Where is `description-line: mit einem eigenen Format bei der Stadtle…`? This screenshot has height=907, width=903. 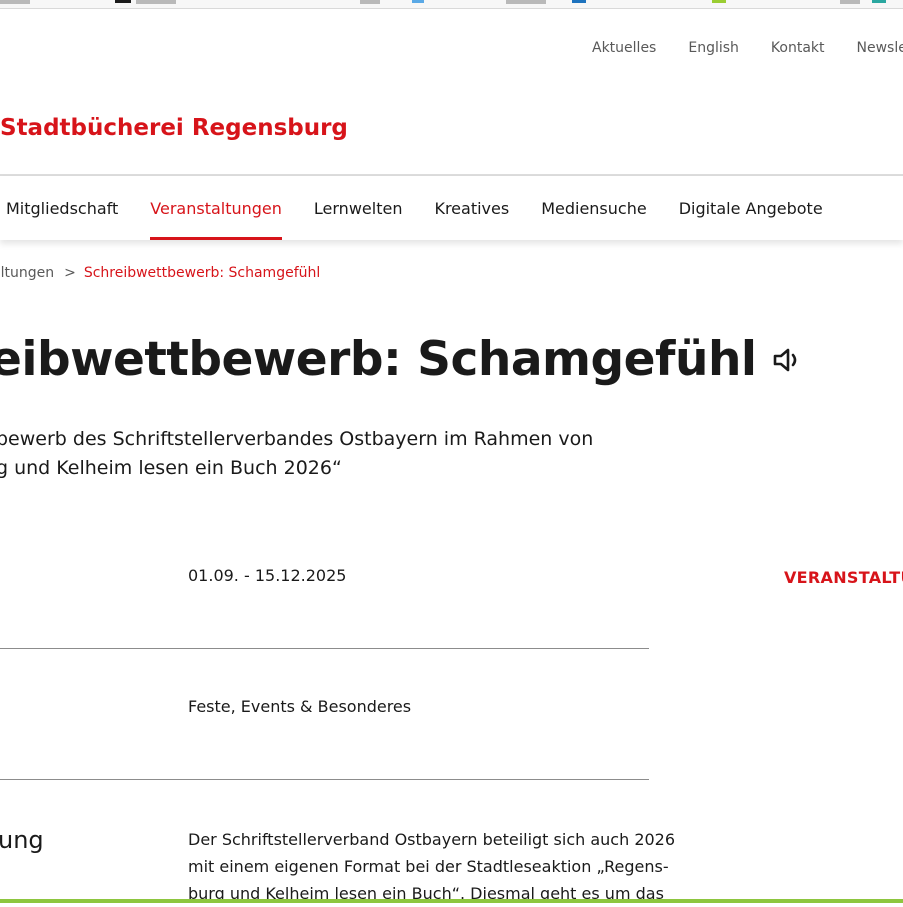
description-line: mit einem eigenen Format bei der Stadtle… is located at coordinates (428, 866).